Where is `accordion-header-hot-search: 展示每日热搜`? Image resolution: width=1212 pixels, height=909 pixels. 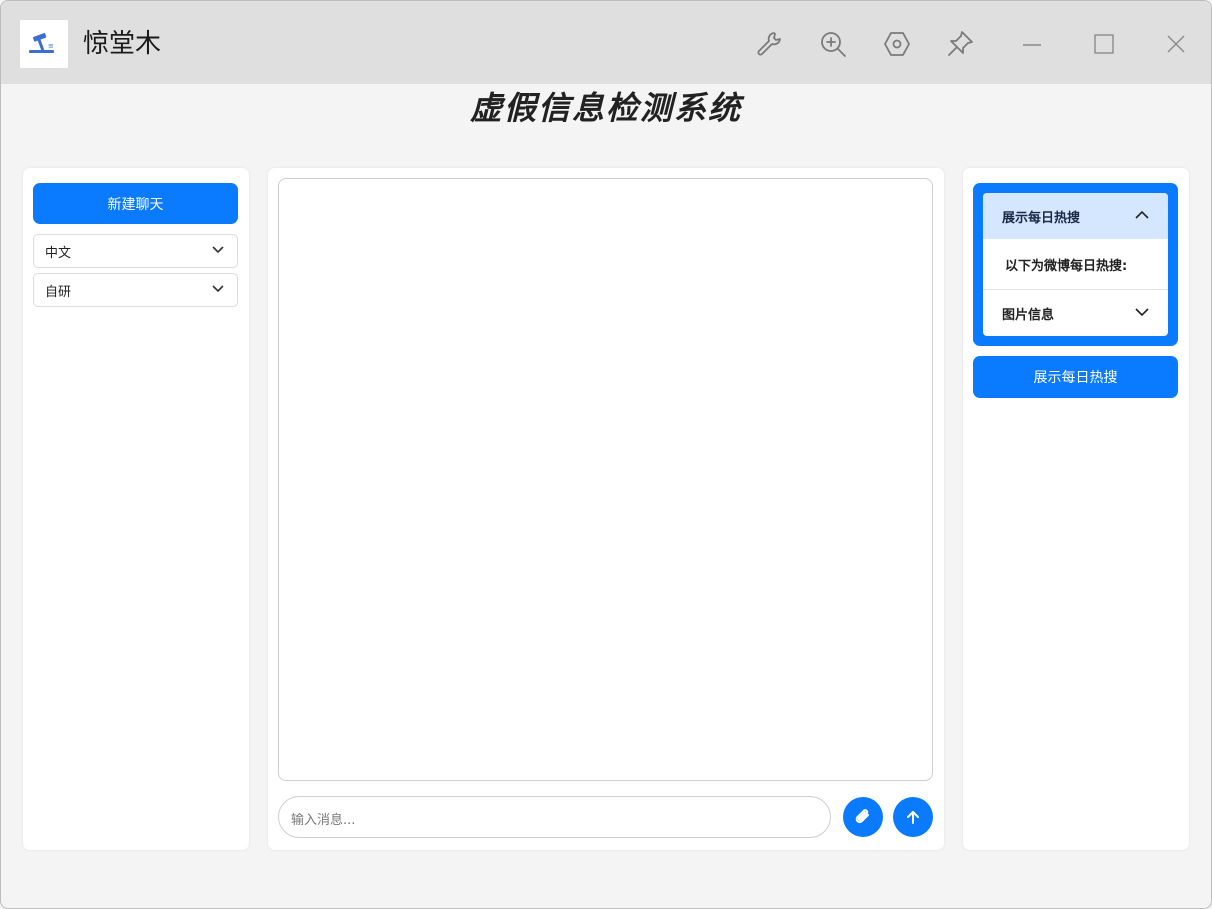
accordion-header-hot-search: 展示每日热搜 is located at coordinates (1075, 216).